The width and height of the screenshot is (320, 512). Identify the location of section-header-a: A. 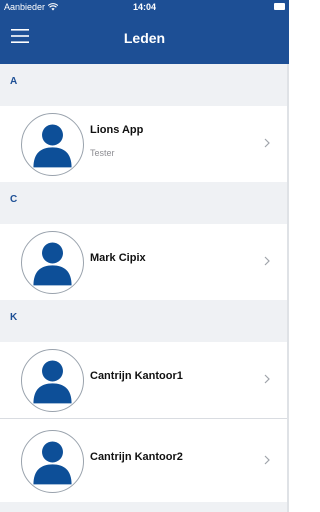
(144, 85).